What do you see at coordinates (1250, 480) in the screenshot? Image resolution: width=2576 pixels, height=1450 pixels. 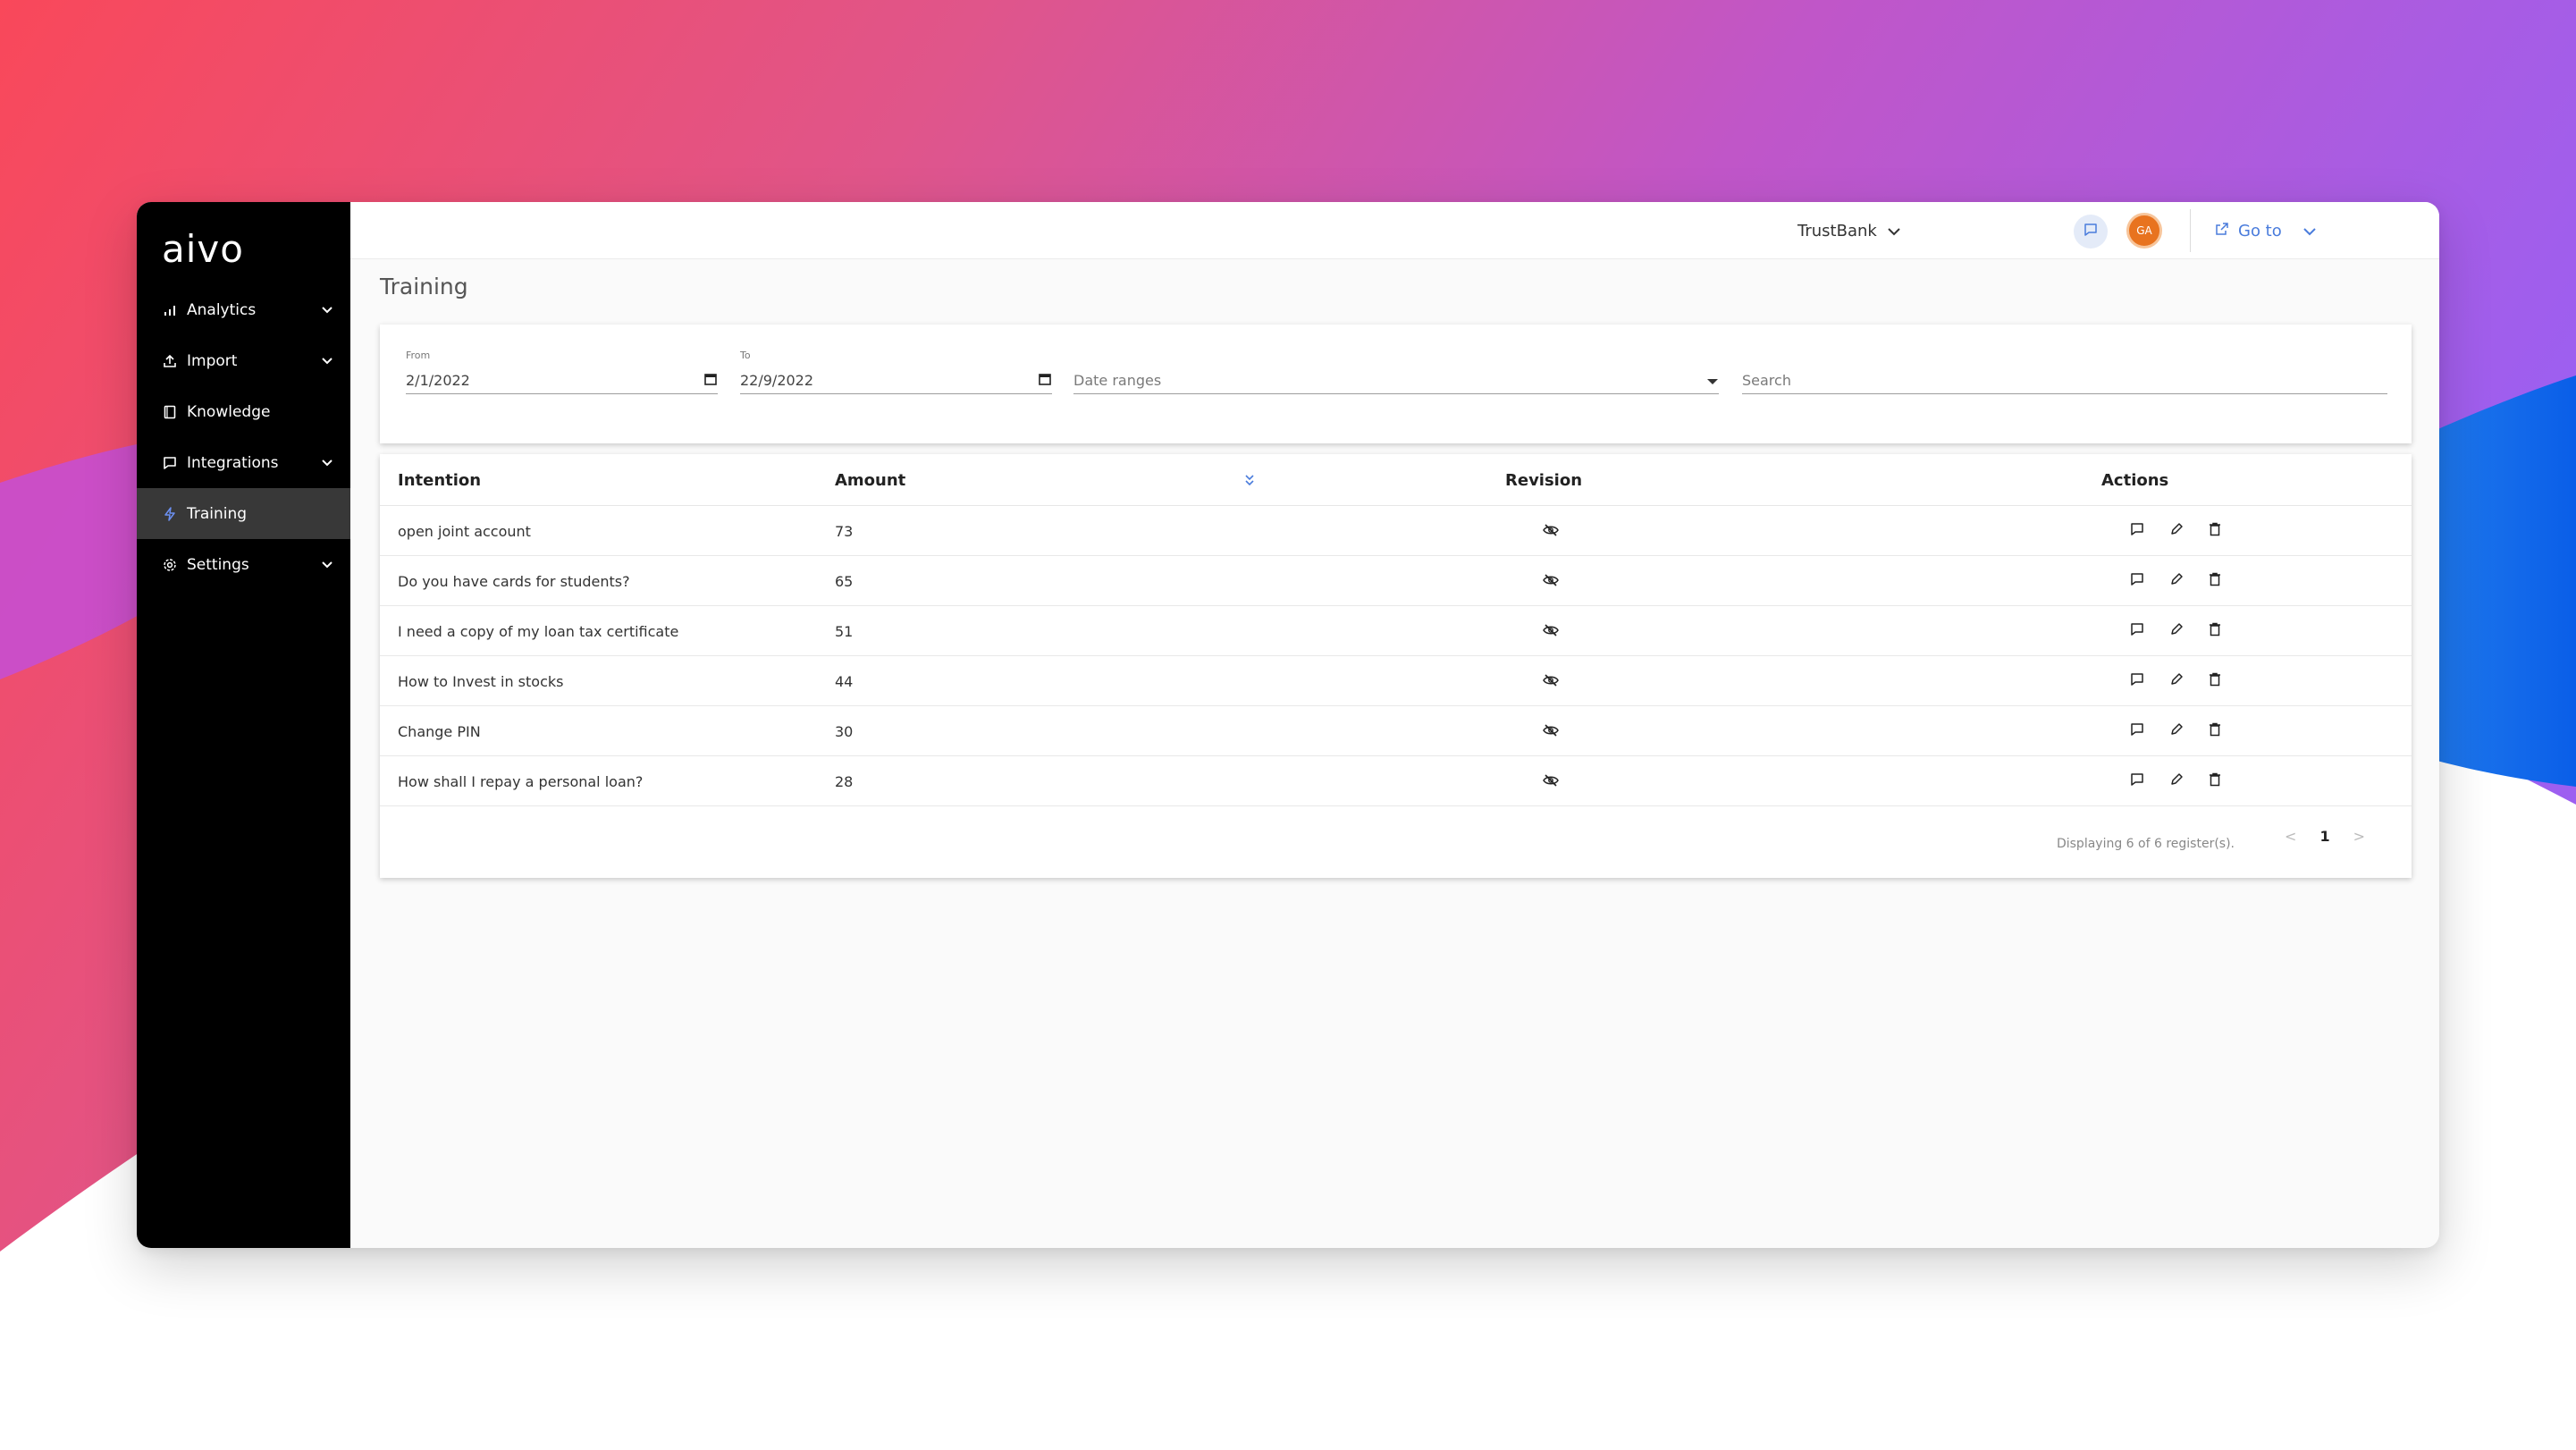 I see `sort-icon` at bounding box center [1250, 480].